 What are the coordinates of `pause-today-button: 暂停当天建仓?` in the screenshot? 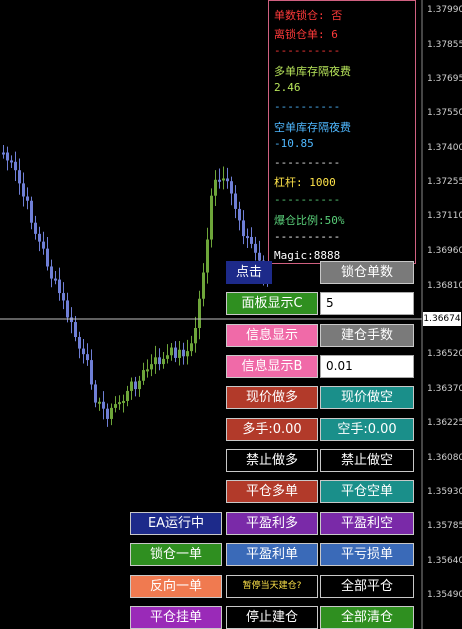 It's located at (272, 586).